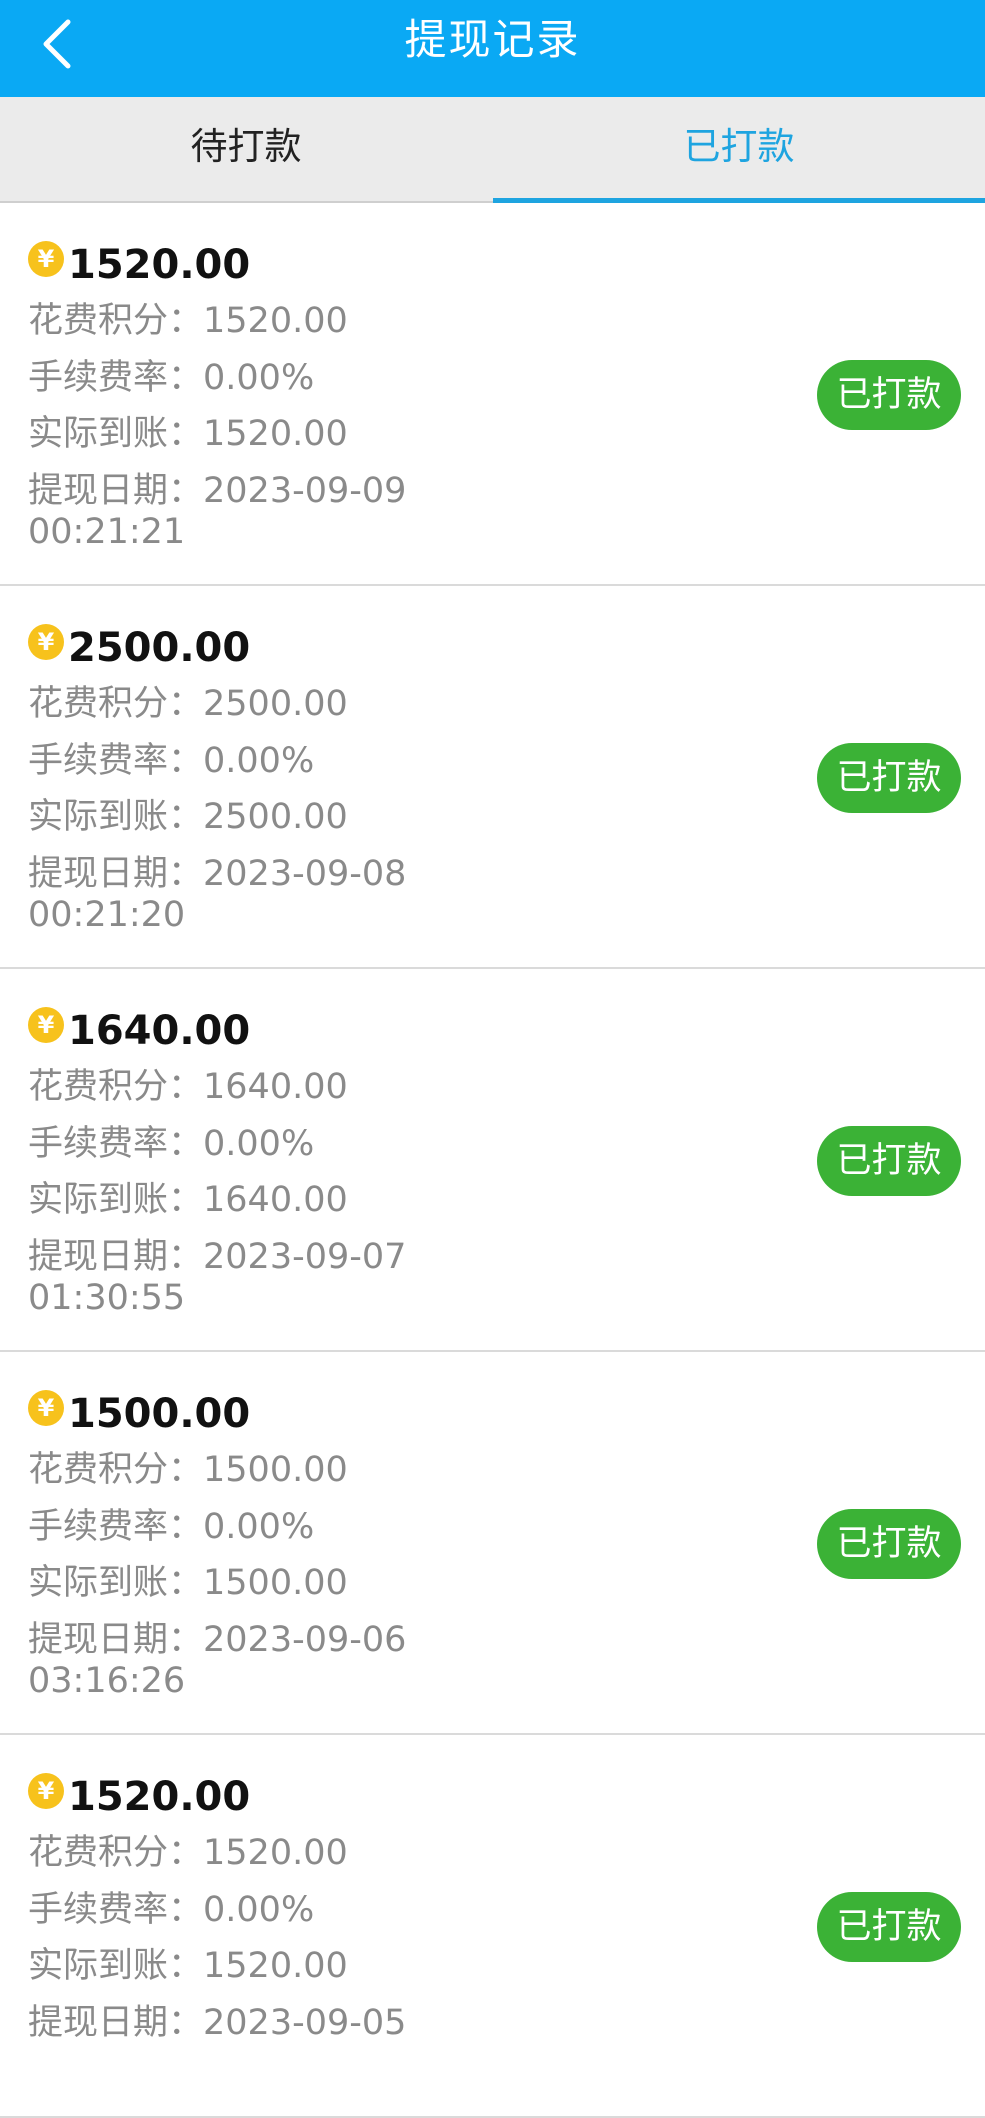 The image size is (985, 2118). I want to click on points-row: 花费积分：2500.00, so click(188, 704).